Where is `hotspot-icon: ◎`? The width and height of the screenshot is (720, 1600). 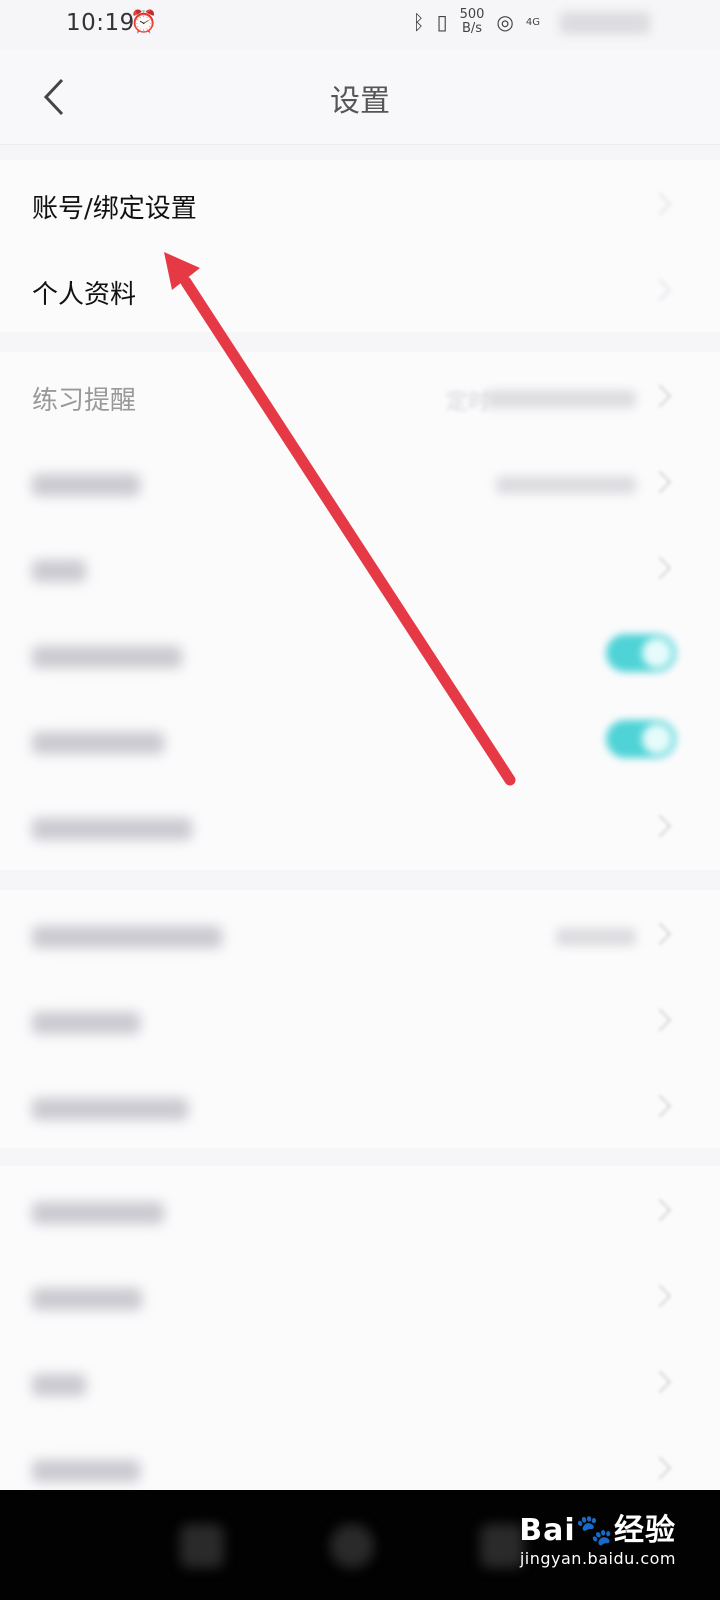
hotspot-icon: ◎ is located at coordinates (505, 22).